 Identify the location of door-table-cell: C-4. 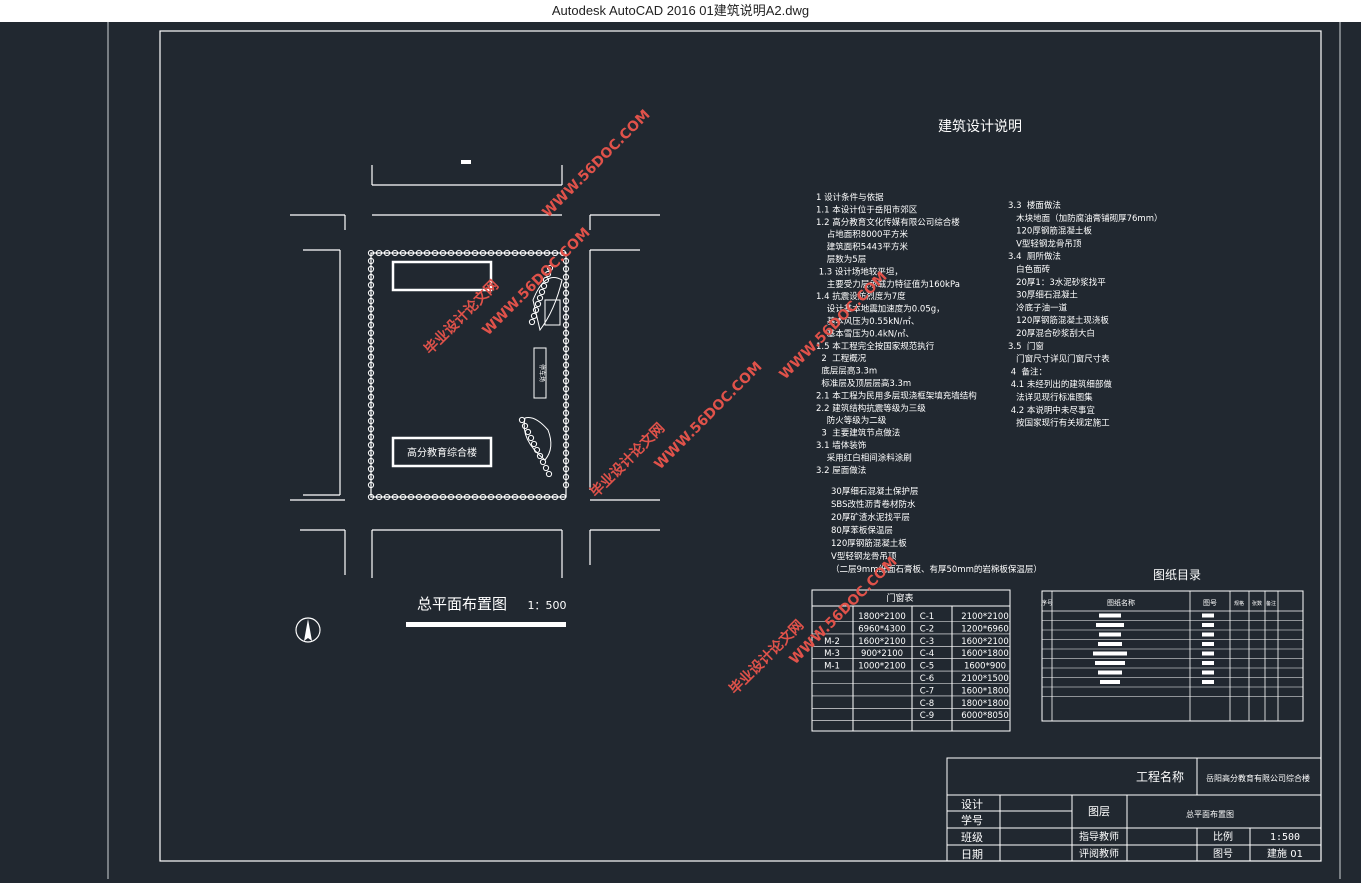
(927, 654).